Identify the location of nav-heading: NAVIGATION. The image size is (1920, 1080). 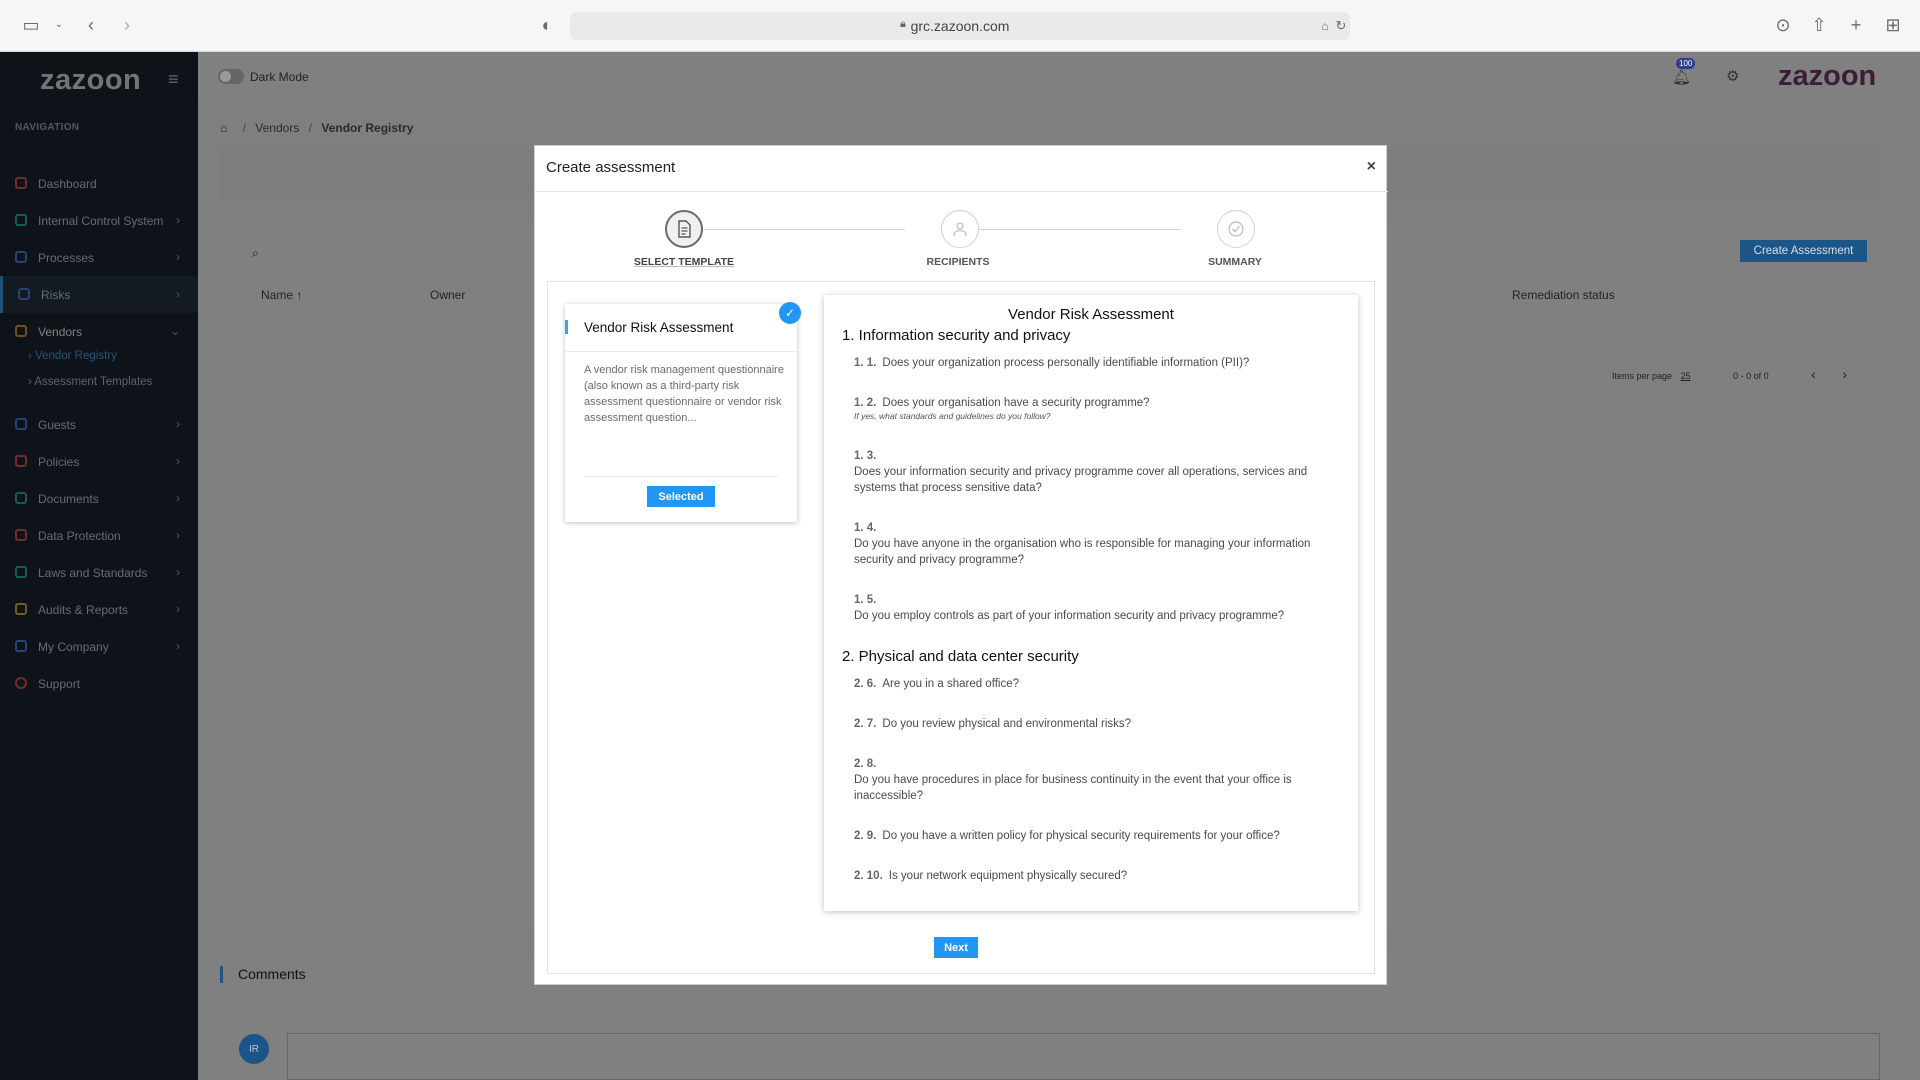
(47, 127).